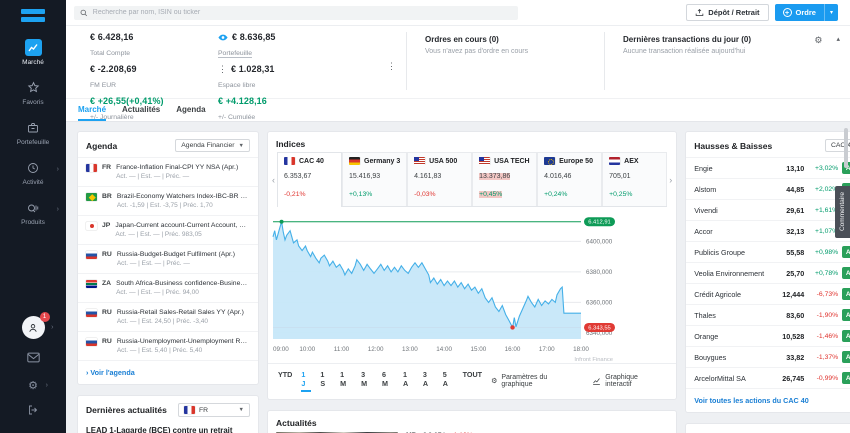 This screenshot has height=433, width=850. What do you see at coordinates (428, 381) in the screenshot?
I see `range-button: 3 A` at bounding box center [428, 381].